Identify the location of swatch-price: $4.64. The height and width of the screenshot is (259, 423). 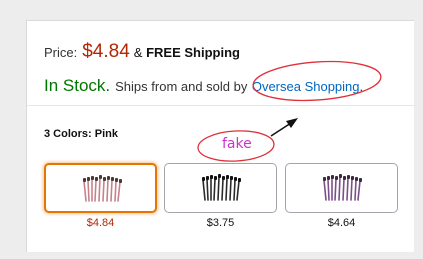
(341, 223).